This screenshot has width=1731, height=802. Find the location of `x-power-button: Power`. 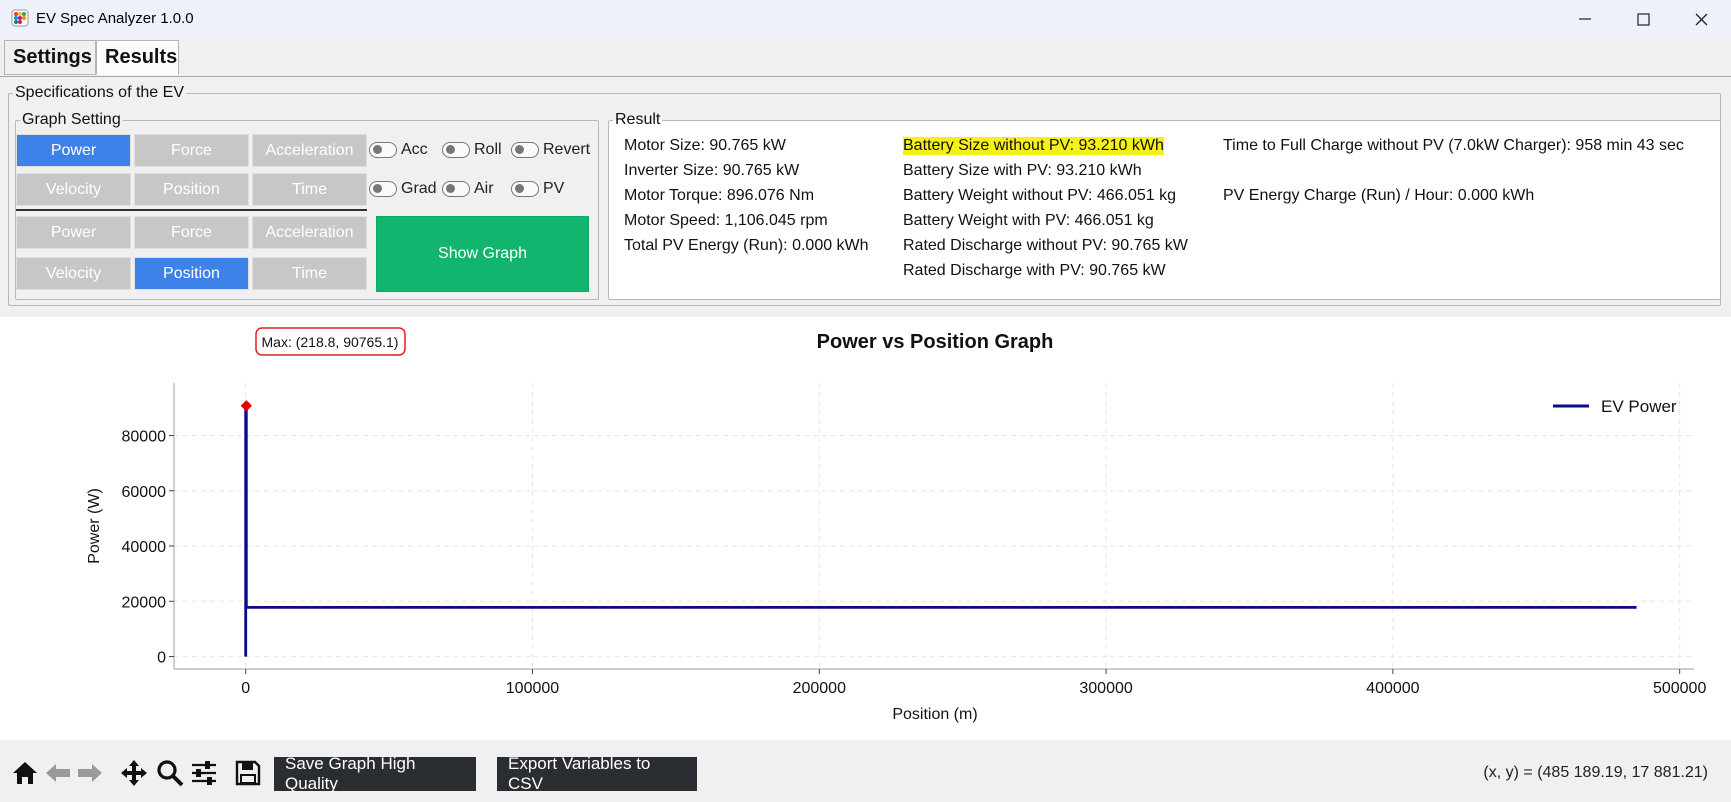

x-power-button: Power is located at coordinates (73, 232).